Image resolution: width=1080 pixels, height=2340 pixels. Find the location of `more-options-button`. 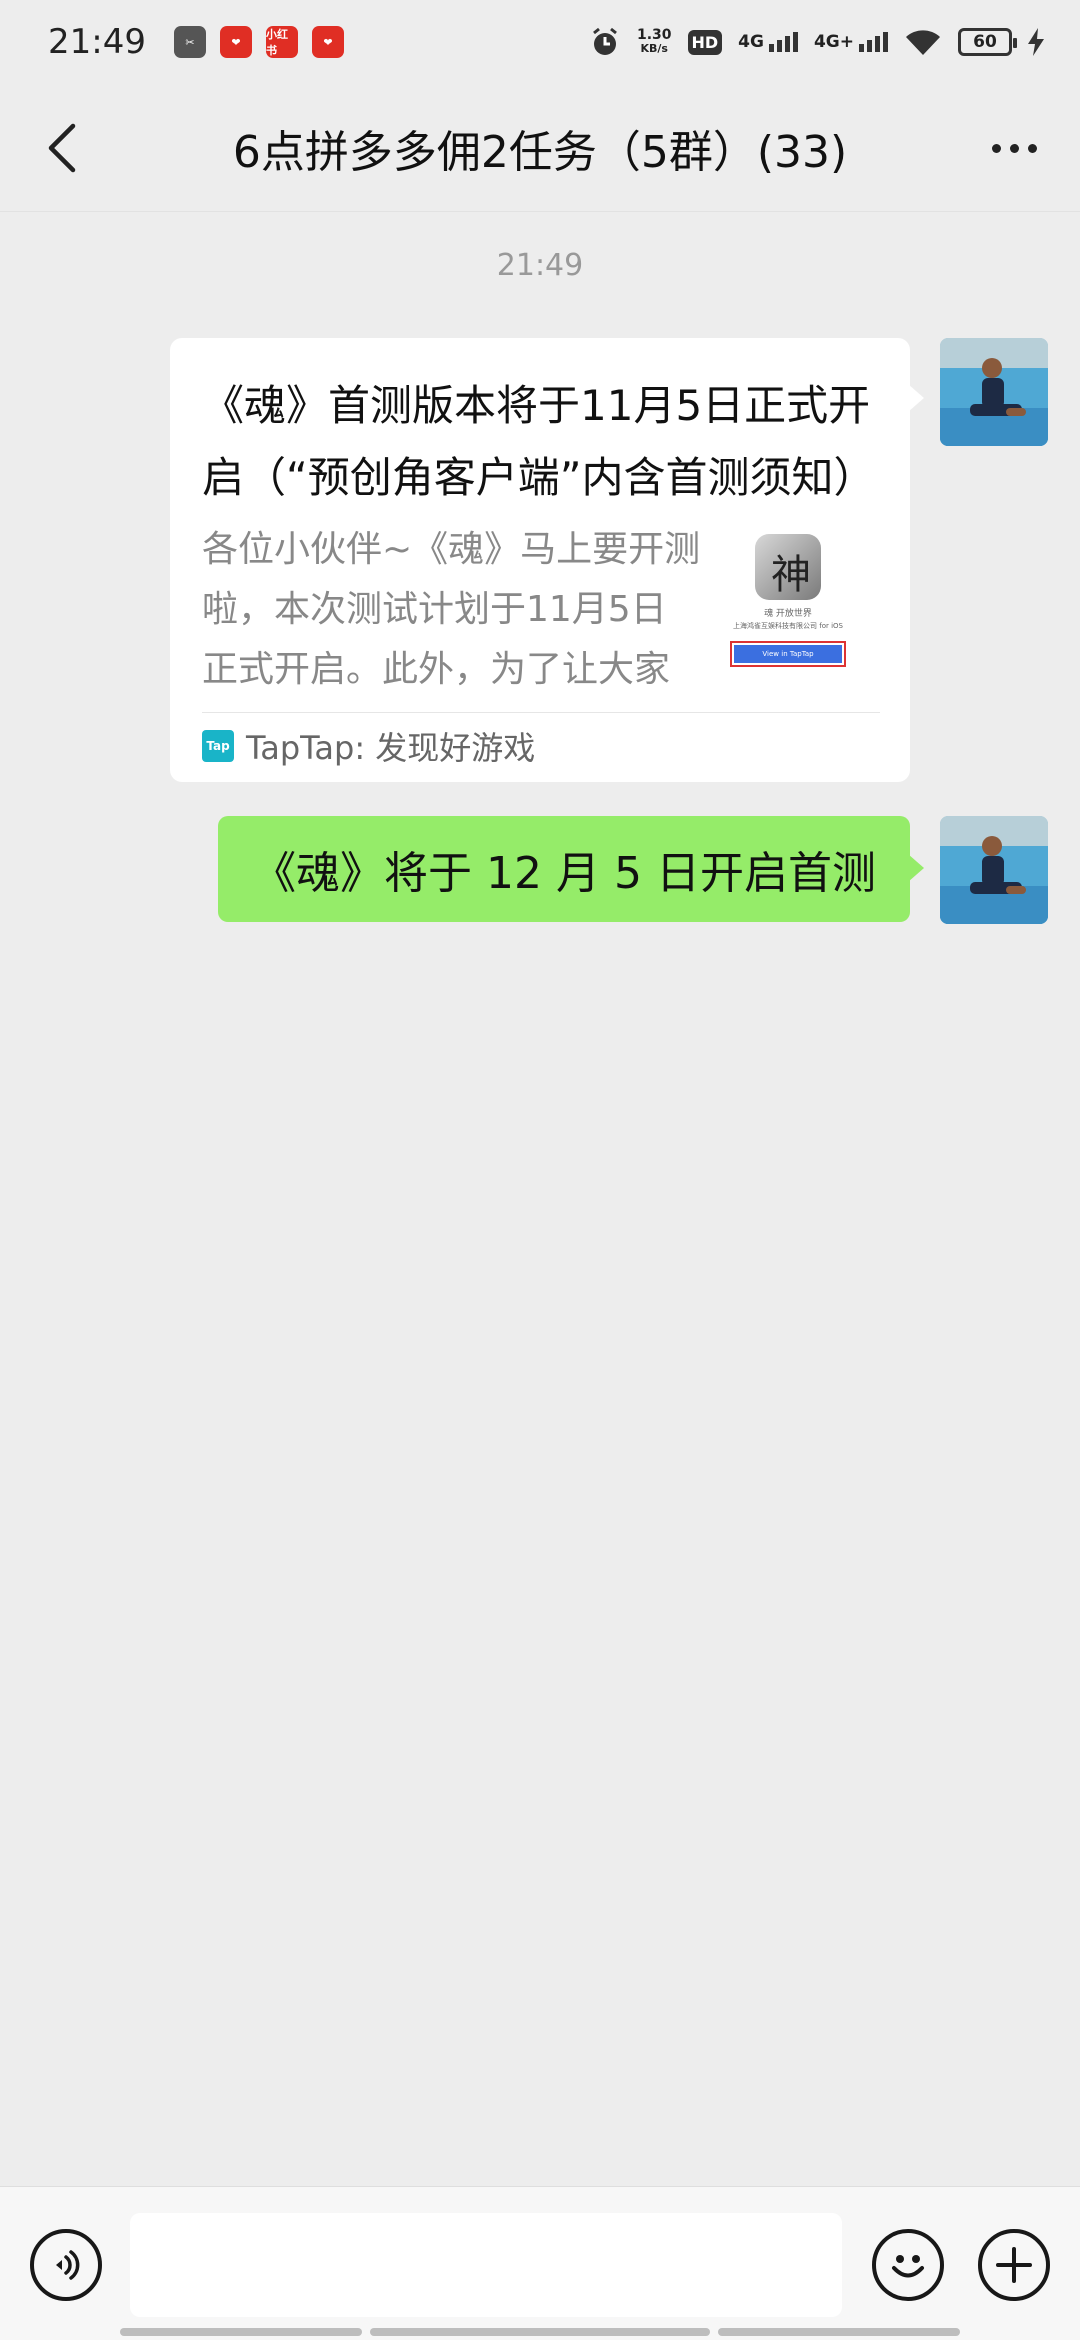

more-options-button is located at coordinates (1014, 148).